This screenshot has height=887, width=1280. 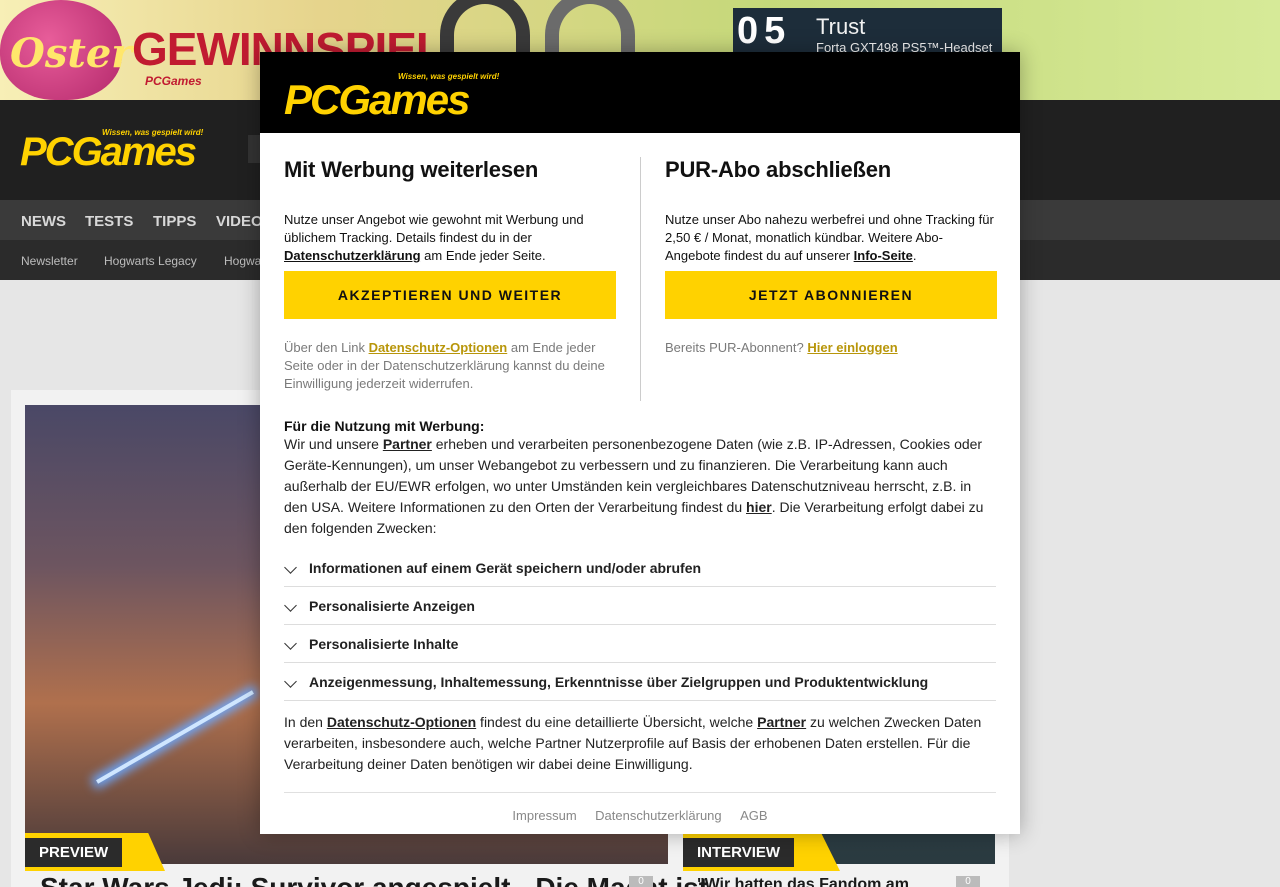 I want to click on purpose-label: Personalisierte Anzeigen, so click(x=392, y=606).